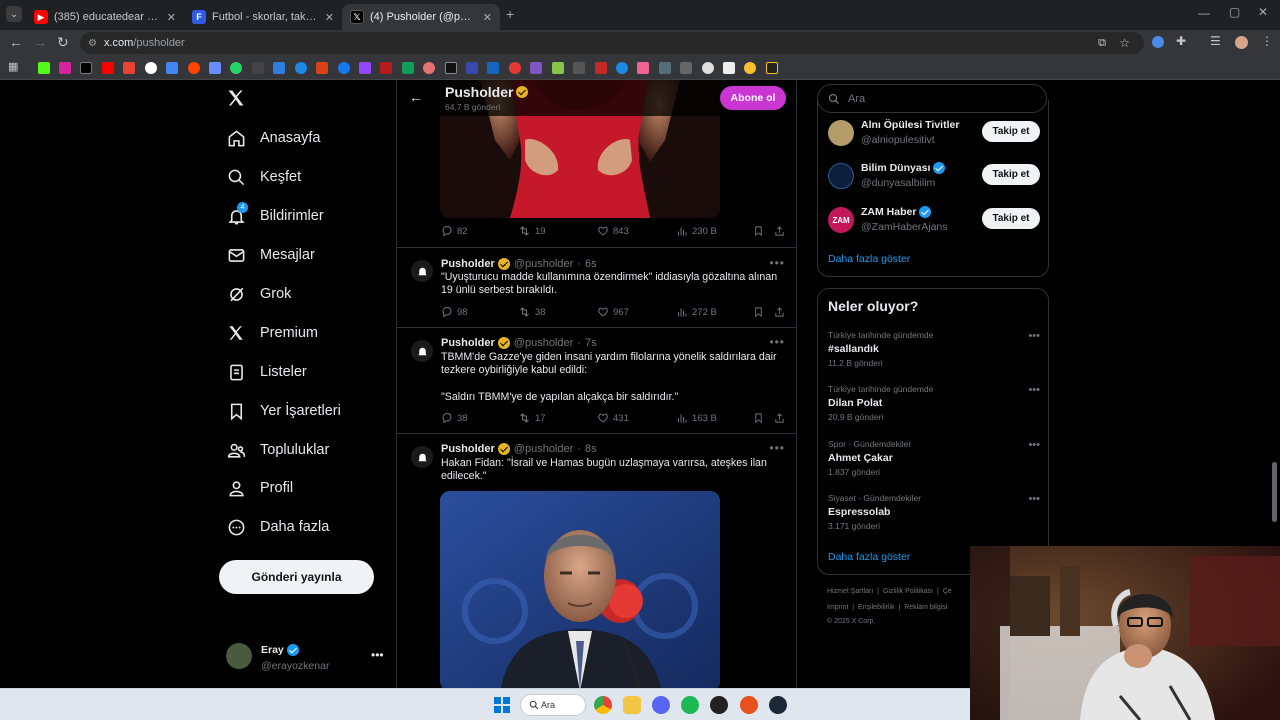 The height and width of the screenshot is (720, 1280). What do you see at coordinates (365, 68) in the screenshot?
I see `twitch-icon` at bounding box center [365, 68].